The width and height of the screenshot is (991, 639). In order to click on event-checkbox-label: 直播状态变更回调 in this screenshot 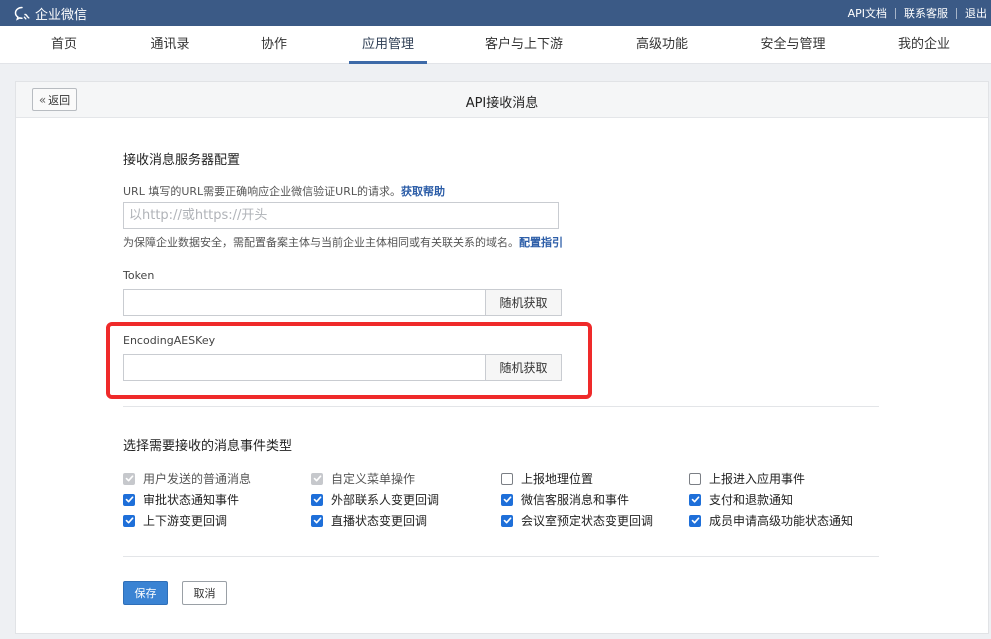, I will do `click(379, 521)`.